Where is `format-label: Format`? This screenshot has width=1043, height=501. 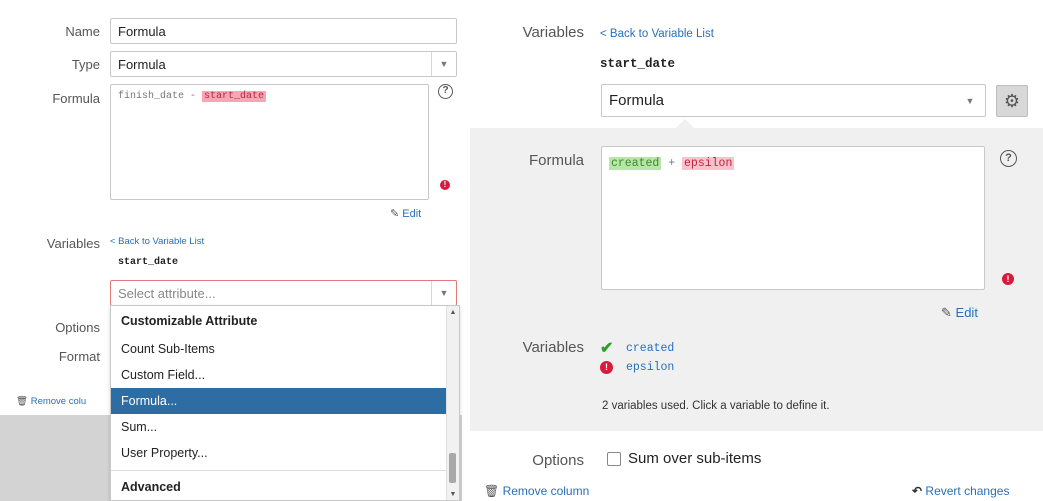
format-label: Format is located at coordinates (79, 356).